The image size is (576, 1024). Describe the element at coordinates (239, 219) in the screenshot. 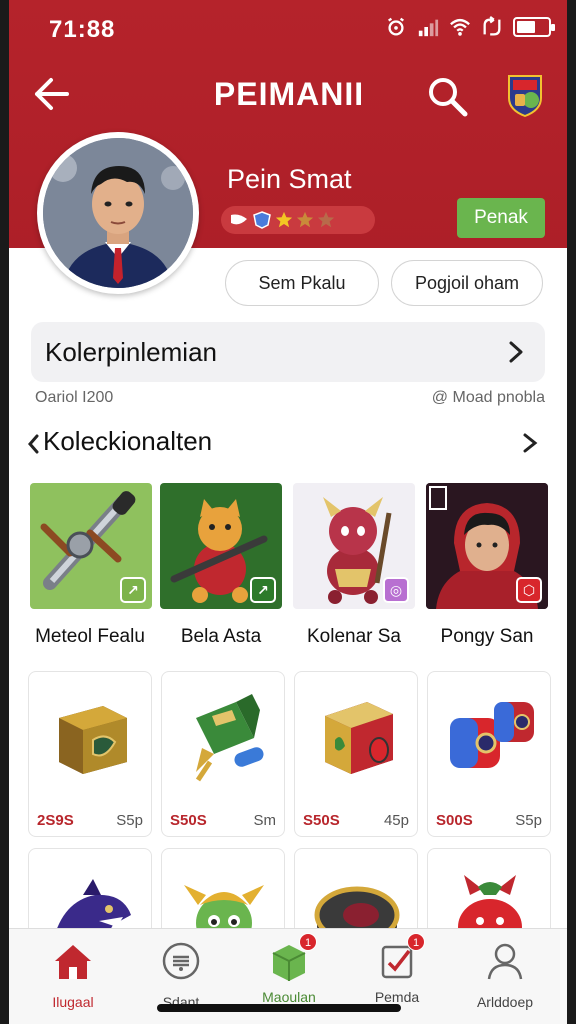

I see `wing-icon` at that location.